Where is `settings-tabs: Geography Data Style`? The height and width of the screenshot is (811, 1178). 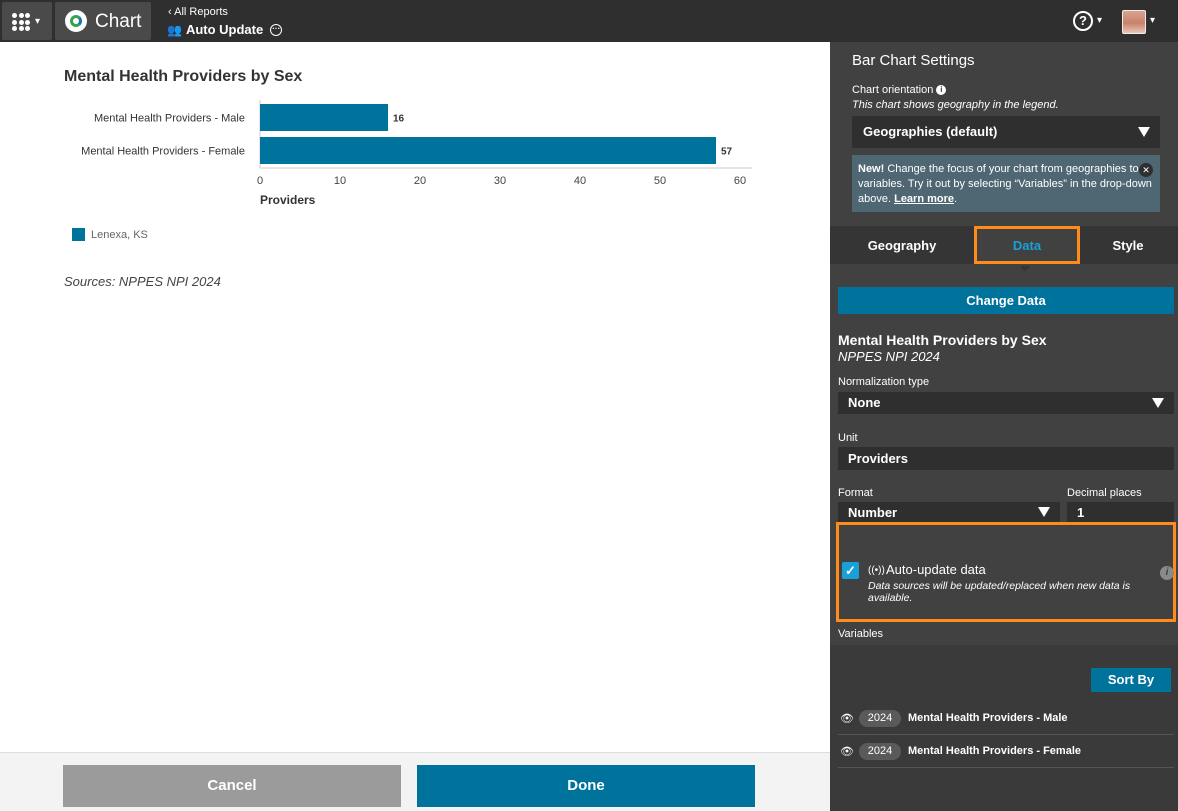
settings-tabs: Geography Data Style is located at coordinates (1004, 245).